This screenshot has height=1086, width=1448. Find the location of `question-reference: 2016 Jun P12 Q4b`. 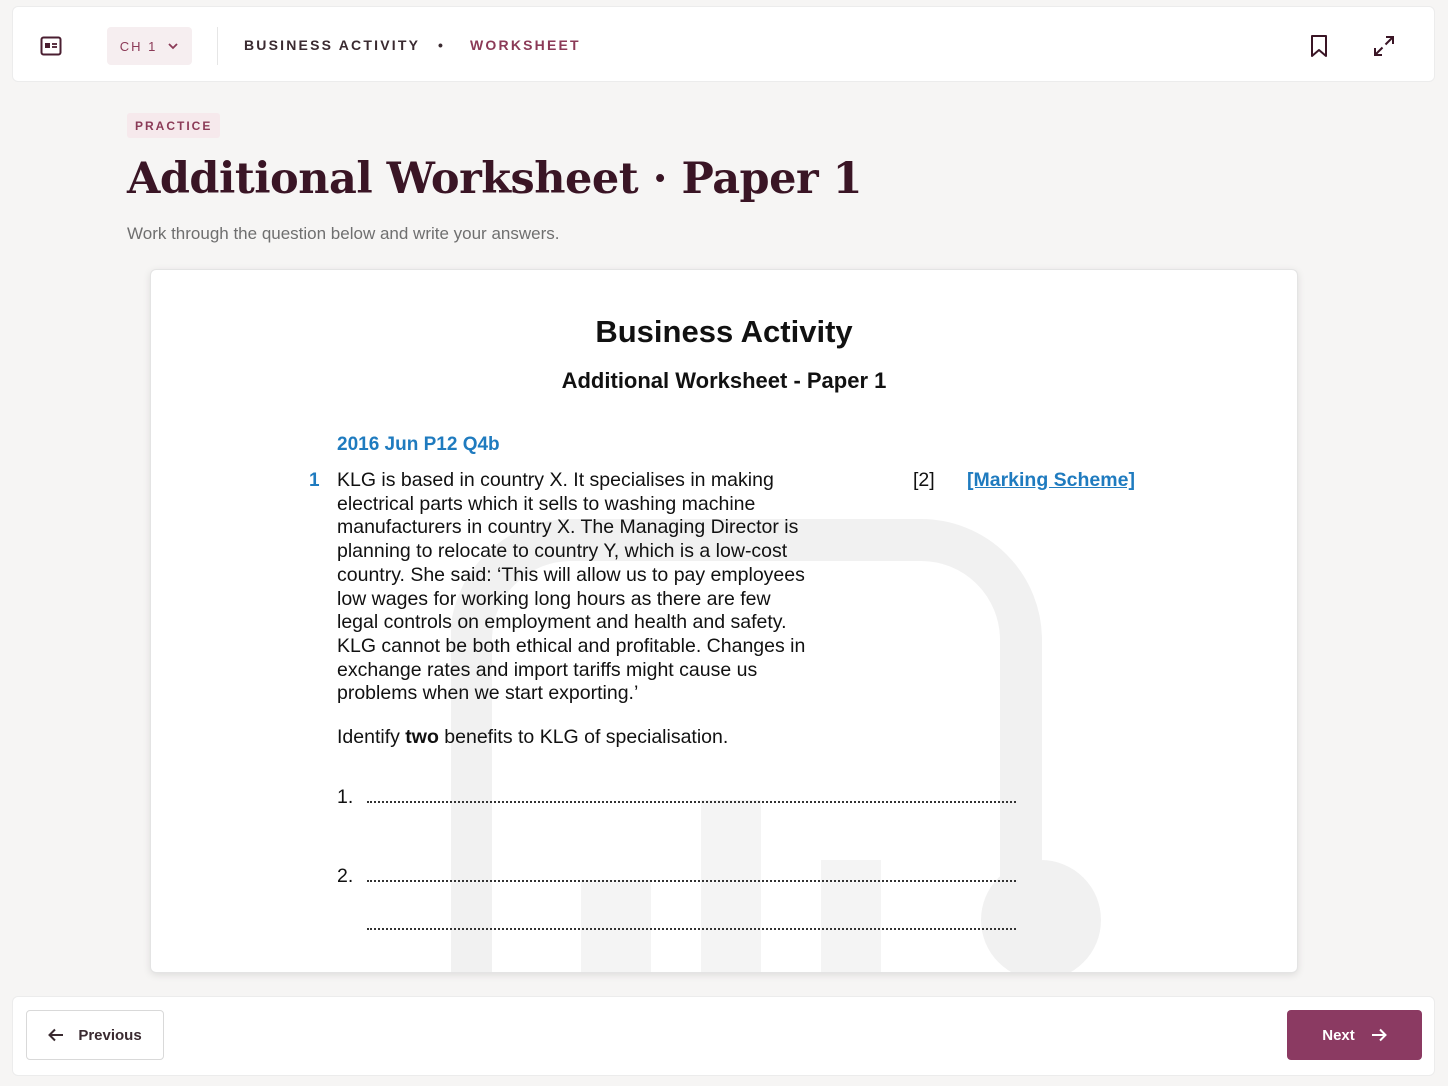

question-reference: 2016 Jun P12 Q4b is located at coordinates (418, 444).